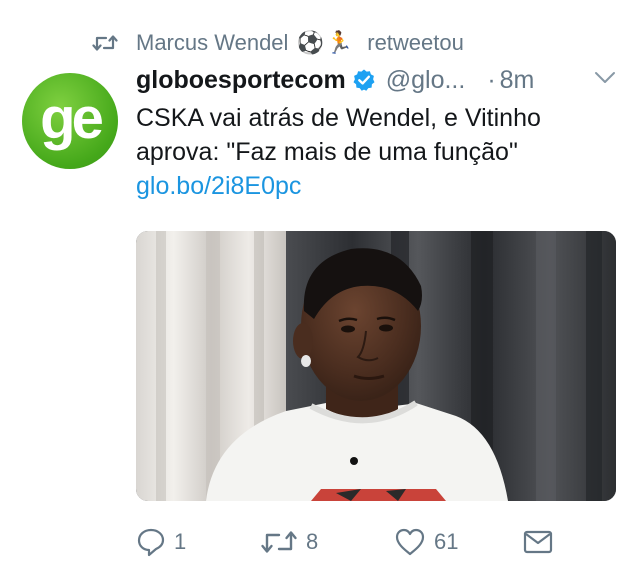  I want to click on tweet-text-line1: CSKA vai atrás de Wendel, e Vitinho, so click(338, 118).